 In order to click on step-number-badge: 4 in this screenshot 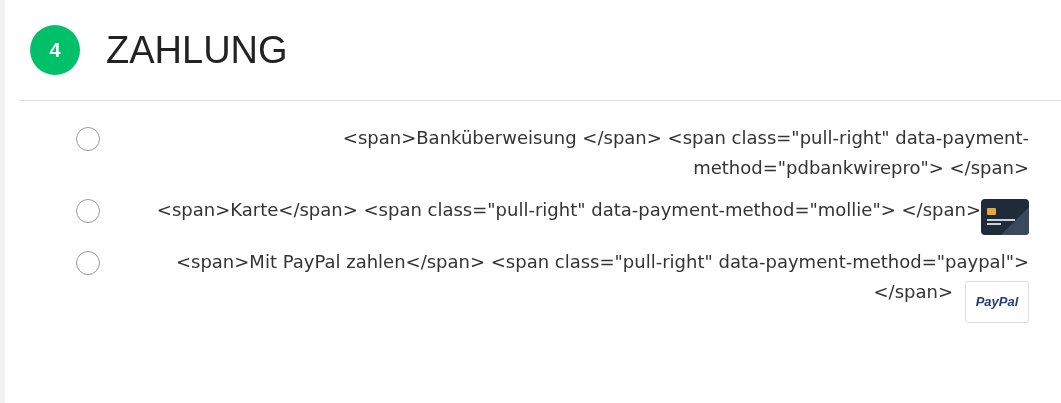, I will do `click(55, 50)`.